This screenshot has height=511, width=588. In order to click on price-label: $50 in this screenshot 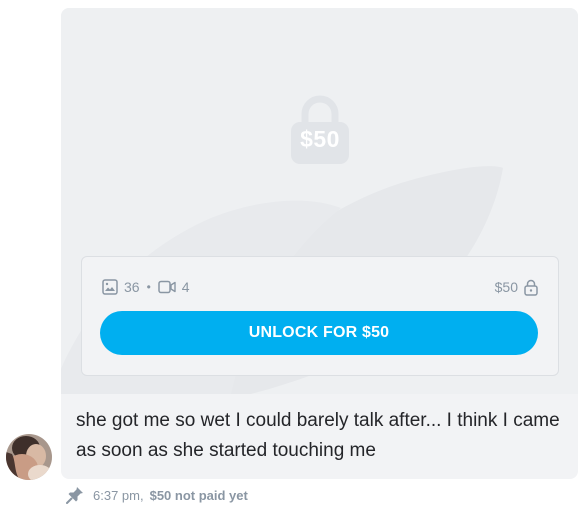, I will do `click(506, 287)`.